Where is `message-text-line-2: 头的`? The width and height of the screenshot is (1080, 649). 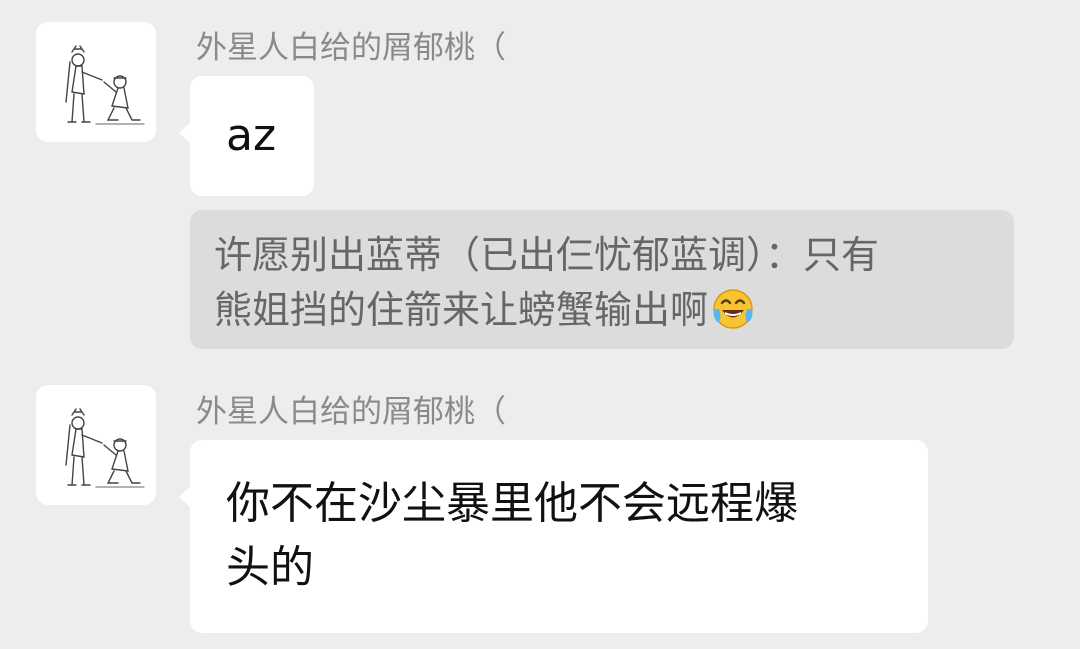
message-text-line-2: 头的 is located at coordinates (270, 567).